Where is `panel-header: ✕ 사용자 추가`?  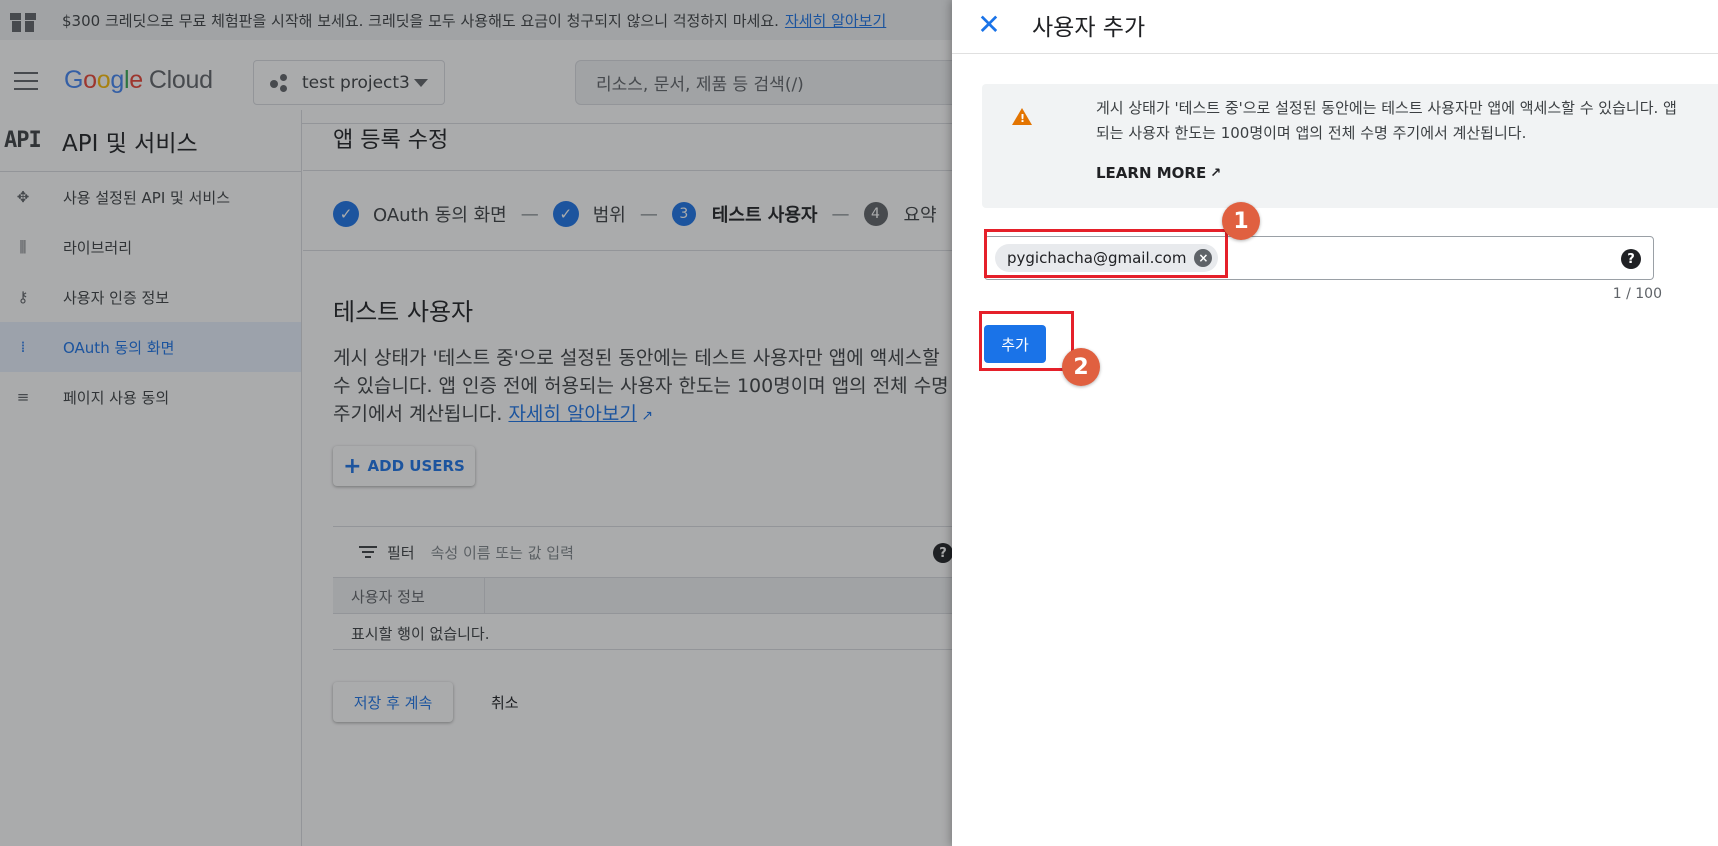
panel-header: ✕ 사용자 추가 is located at coordinates (1335, 27).